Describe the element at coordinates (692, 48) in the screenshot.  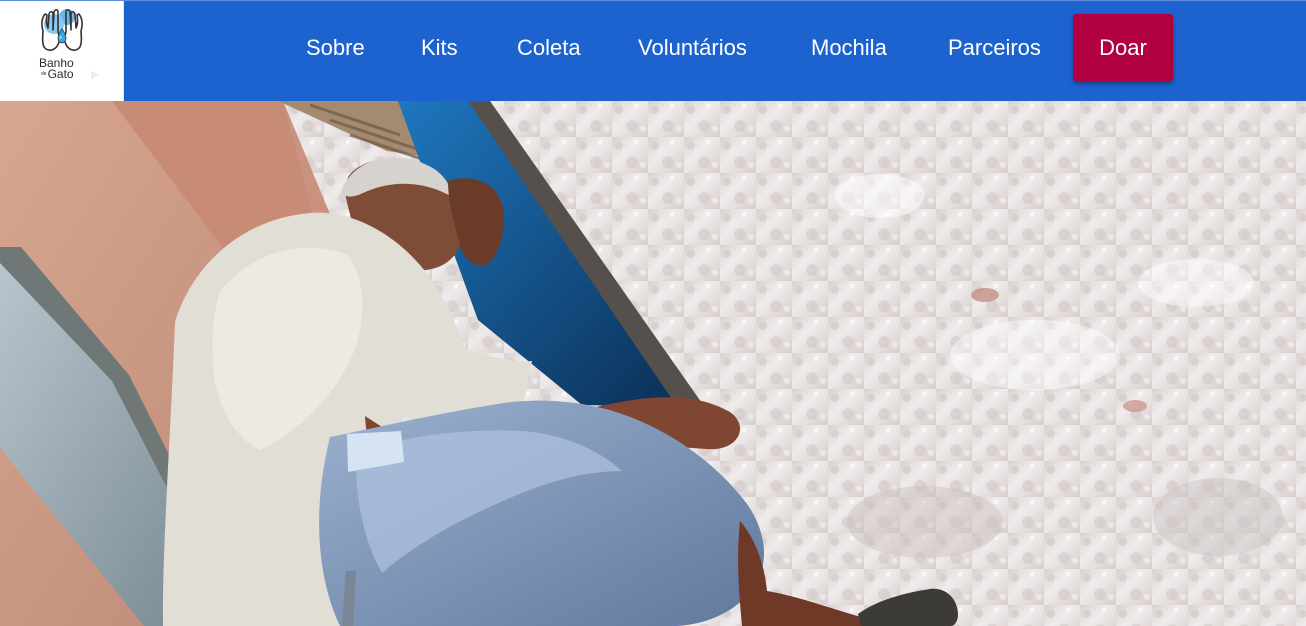
I see `nav-item-voluntarios: Voluntários` at that location.